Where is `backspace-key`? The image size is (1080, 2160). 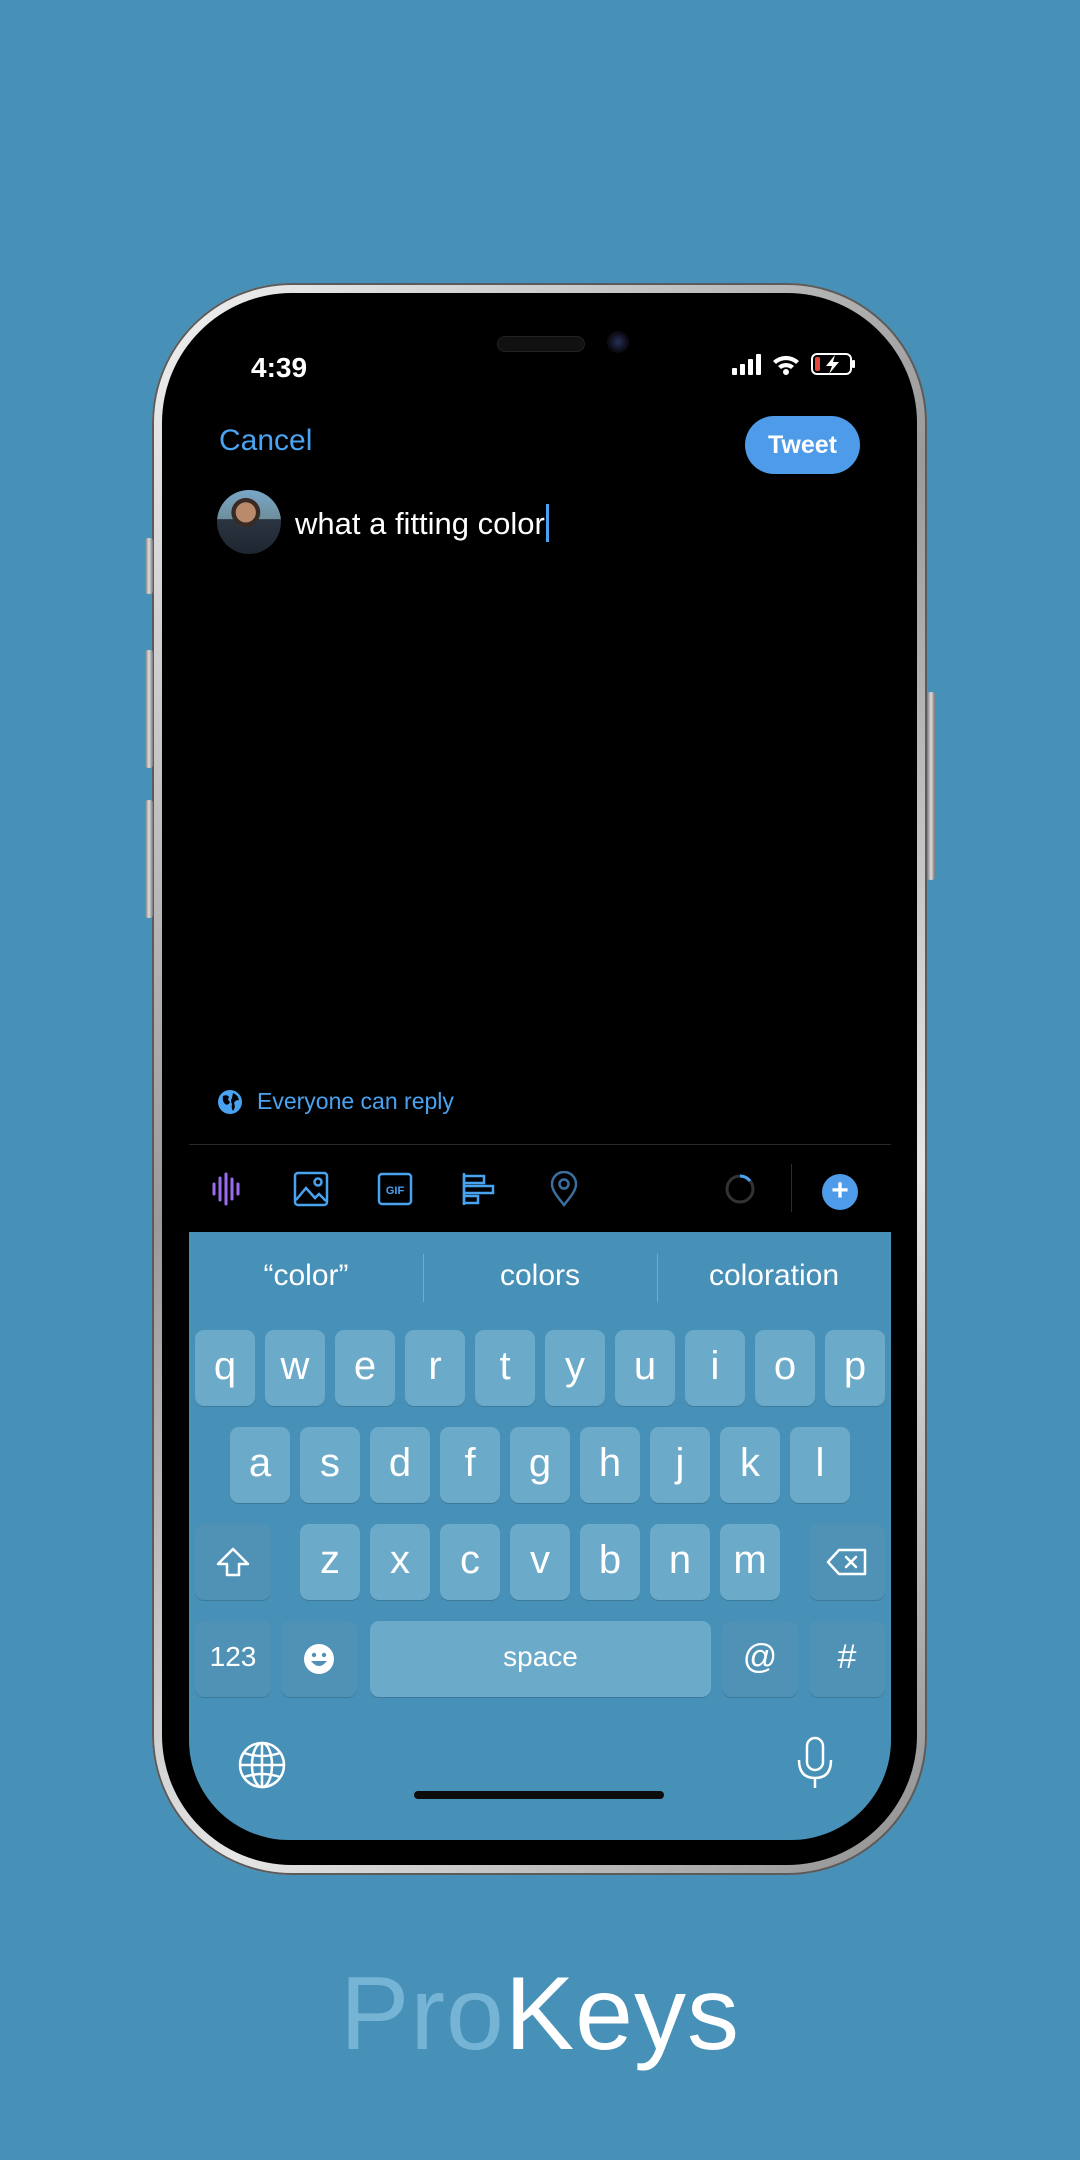 backspace-key is located at coordinates (847, 1562).